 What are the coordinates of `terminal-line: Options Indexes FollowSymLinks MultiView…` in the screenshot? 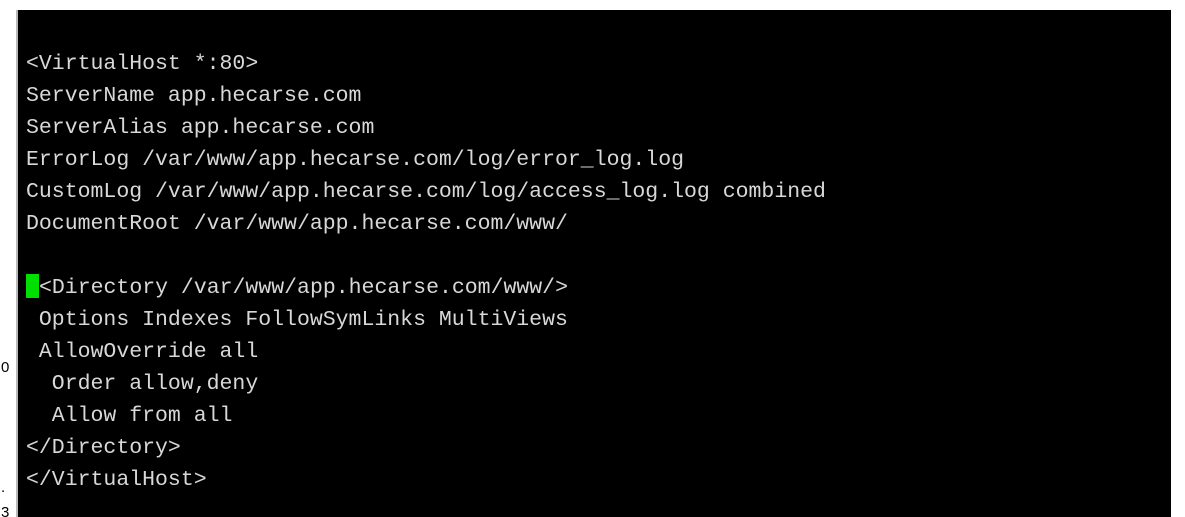 It's located at (297, 320).